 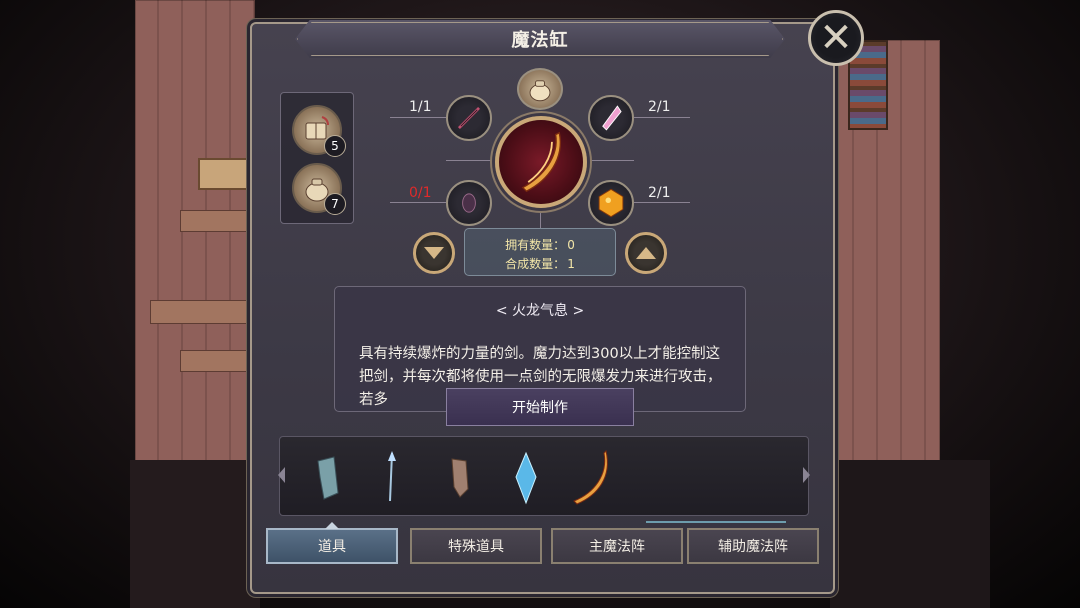 I want to click on tab-special-items: 特殊道具, so click(x=476, y=546).